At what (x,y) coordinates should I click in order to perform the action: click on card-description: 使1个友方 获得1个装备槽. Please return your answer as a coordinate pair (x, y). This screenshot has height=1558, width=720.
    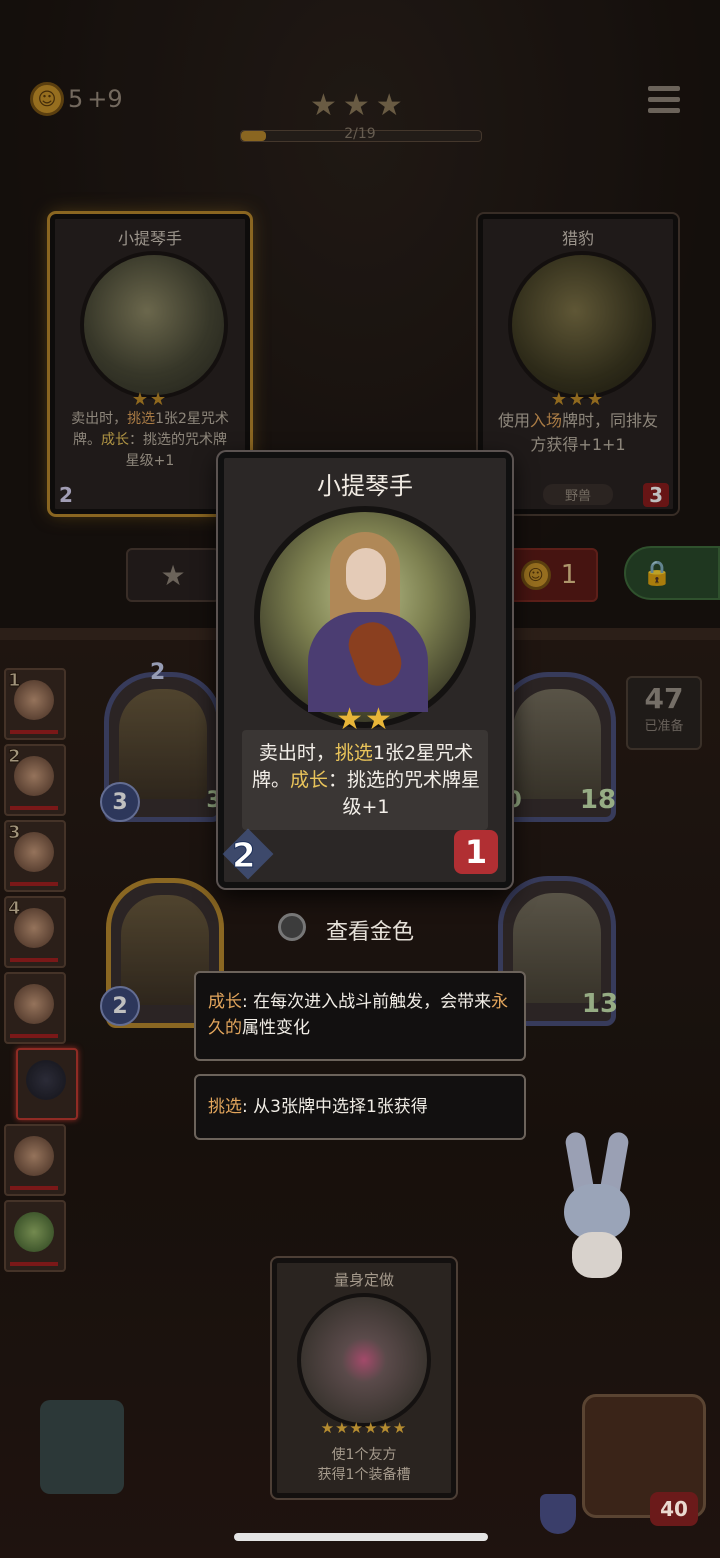
    Looking at the image, I should click on (364, 1465).